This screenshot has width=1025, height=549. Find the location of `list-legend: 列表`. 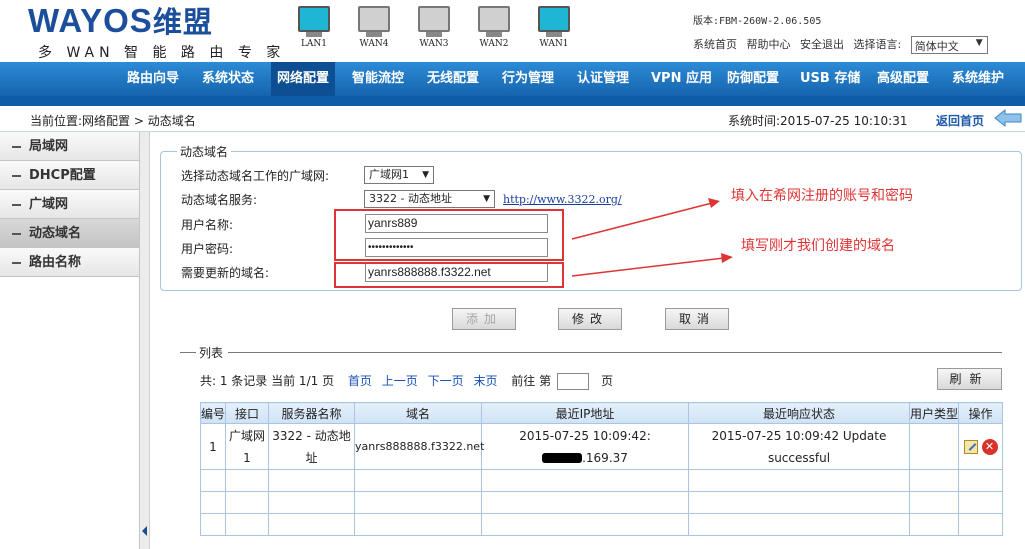

list-legend: 列表 is located at coordinates (211, 353).